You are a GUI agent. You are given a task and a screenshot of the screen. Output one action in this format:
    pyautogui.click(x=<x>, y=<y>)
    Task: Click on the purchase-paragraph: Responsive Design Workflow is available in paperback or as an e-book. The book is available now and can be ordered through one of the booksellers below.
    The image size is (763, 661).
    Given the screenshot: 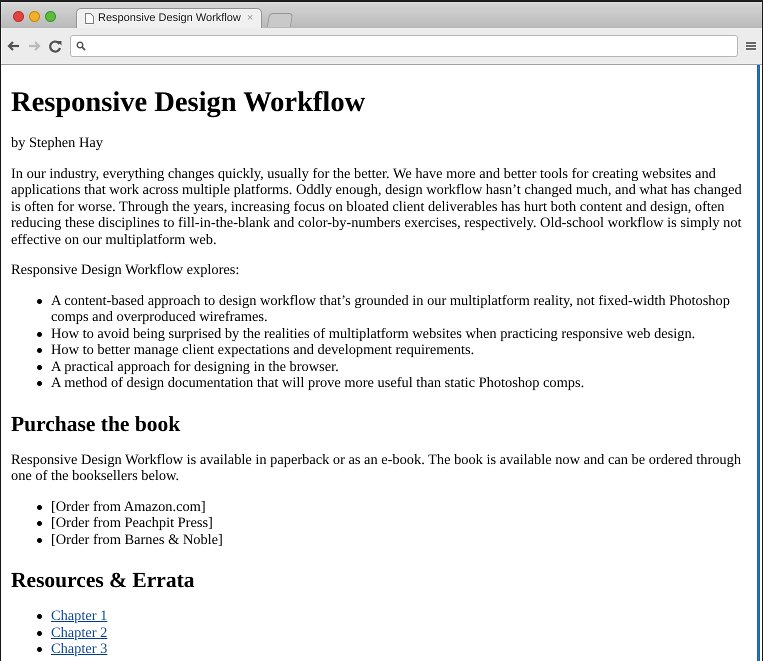 What is the action you would take?
    pyautogui.click(x=376, y=468)
    